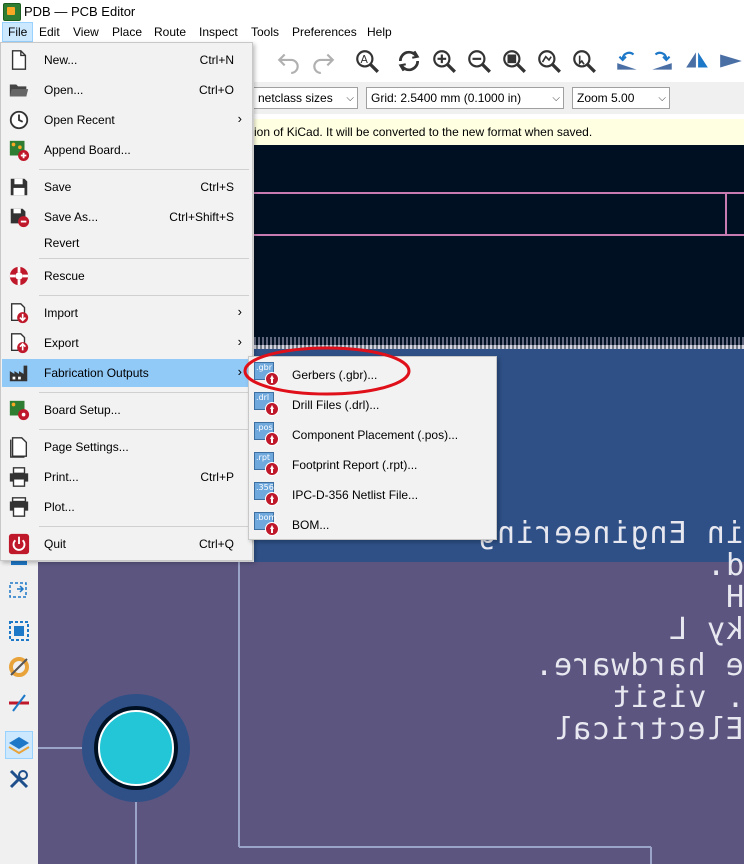 Image resolution: width=744 pixels, height=864 pixels. What do you see at coordinates (127, 544) in the screenshot?
I see `menu-item-quit: Quit Ctrl+Q` at bounding box center [127, 544].